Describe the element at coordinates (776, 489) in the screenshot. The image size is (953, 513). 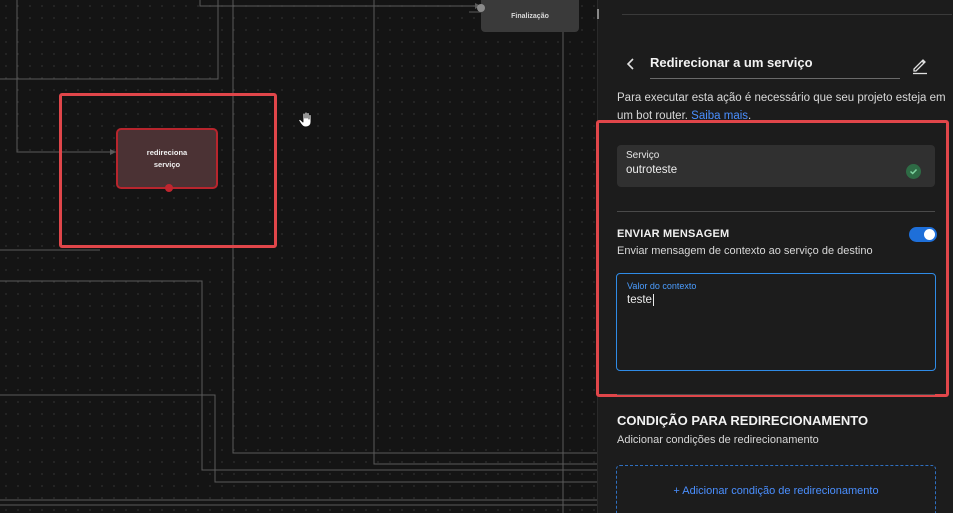
I see `add-condition-button: + Adicionar condição de redirecionamento` at that location.